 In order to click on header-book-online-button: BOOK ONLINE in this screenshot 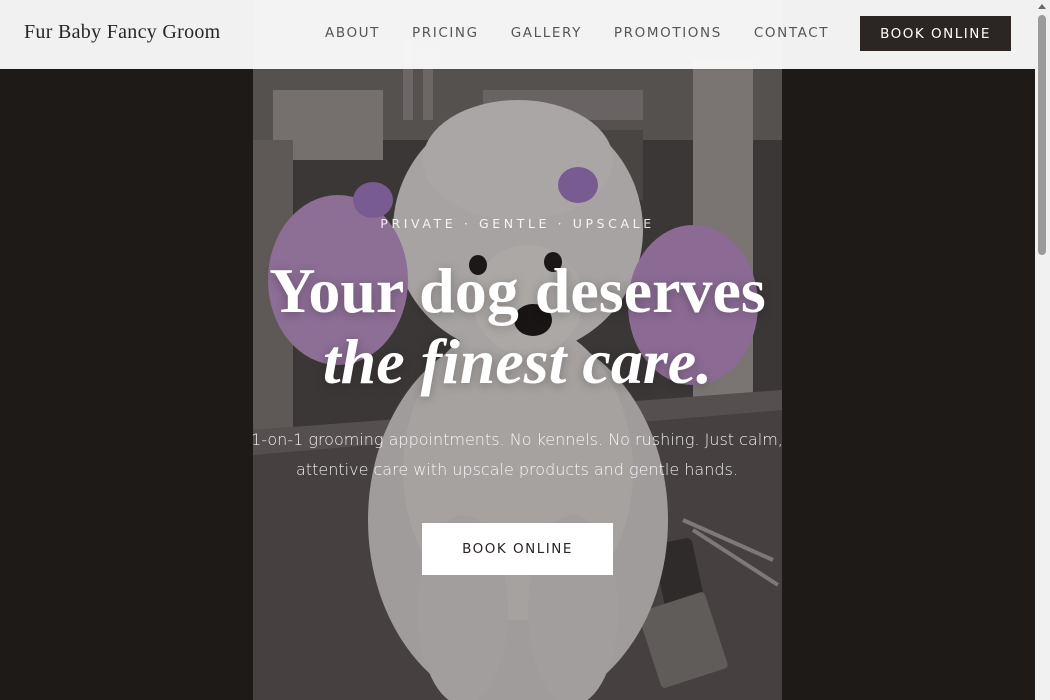, I will do `click(935, 33)`.